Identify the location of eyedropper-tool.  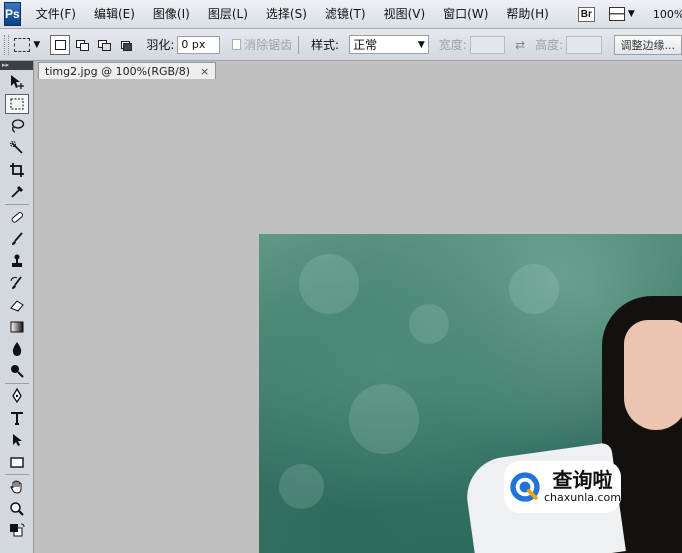
(17, 192).